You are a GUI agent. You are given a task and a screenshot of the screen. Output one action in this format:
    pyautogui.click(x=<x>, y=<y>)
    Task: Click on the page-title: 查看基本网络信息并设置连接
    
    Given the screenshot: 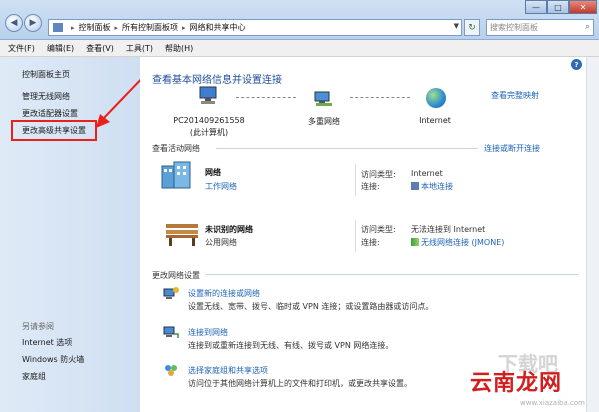 What is the action you would take?
    pyautogui.click(x=217, y=80)
    